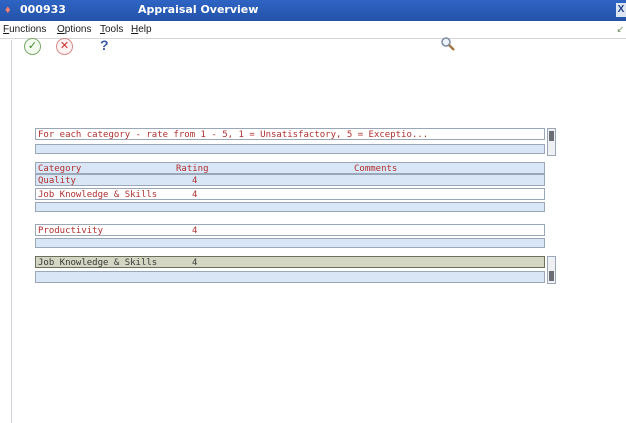 The height and width of the screenshot is (423, 626). What do you see at coordinates (290, 194) in the screenshot?
I see `table-row: Job Knowledge & Skills 4` at bounding box center [290, 194].